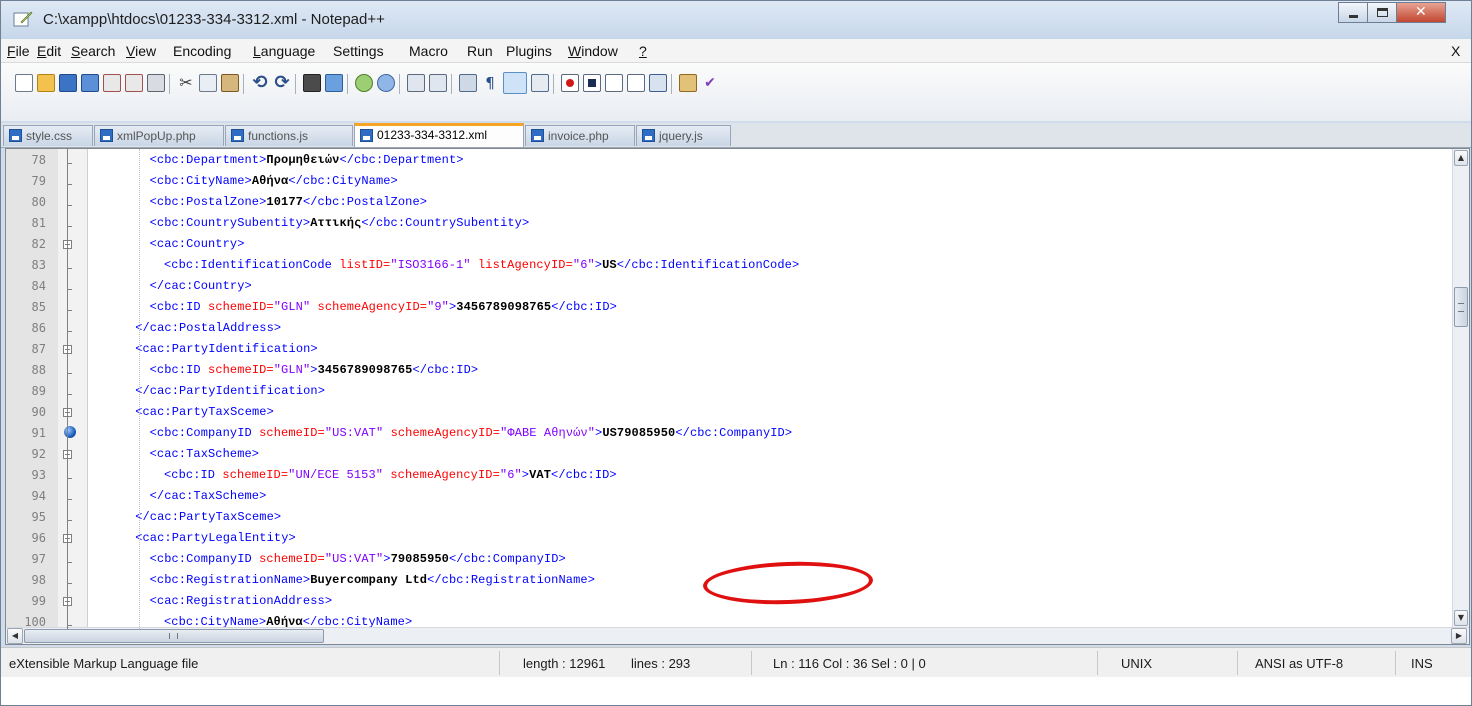  What do you see at coordinates (68, 83) in the screenshot?
I see `save-icon` at bounding box center [68, 83].